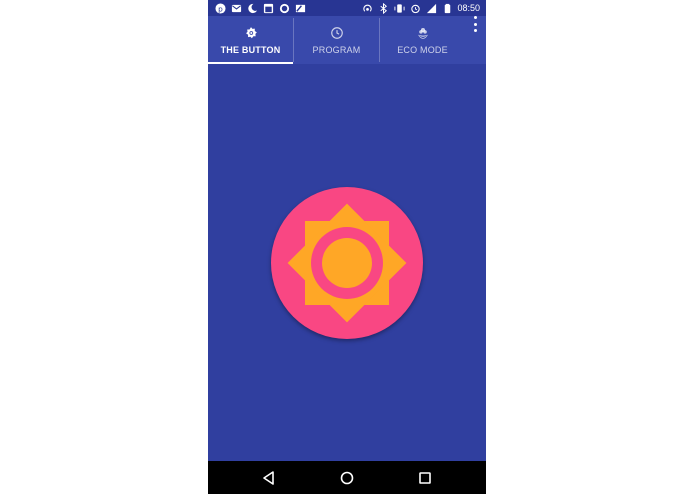 The width and height of the screenshot is (695, 494). What do you see at coordinates (399, 8) in the screenshot?
I see `vibrate-icon` at bounding box center [399, 8].